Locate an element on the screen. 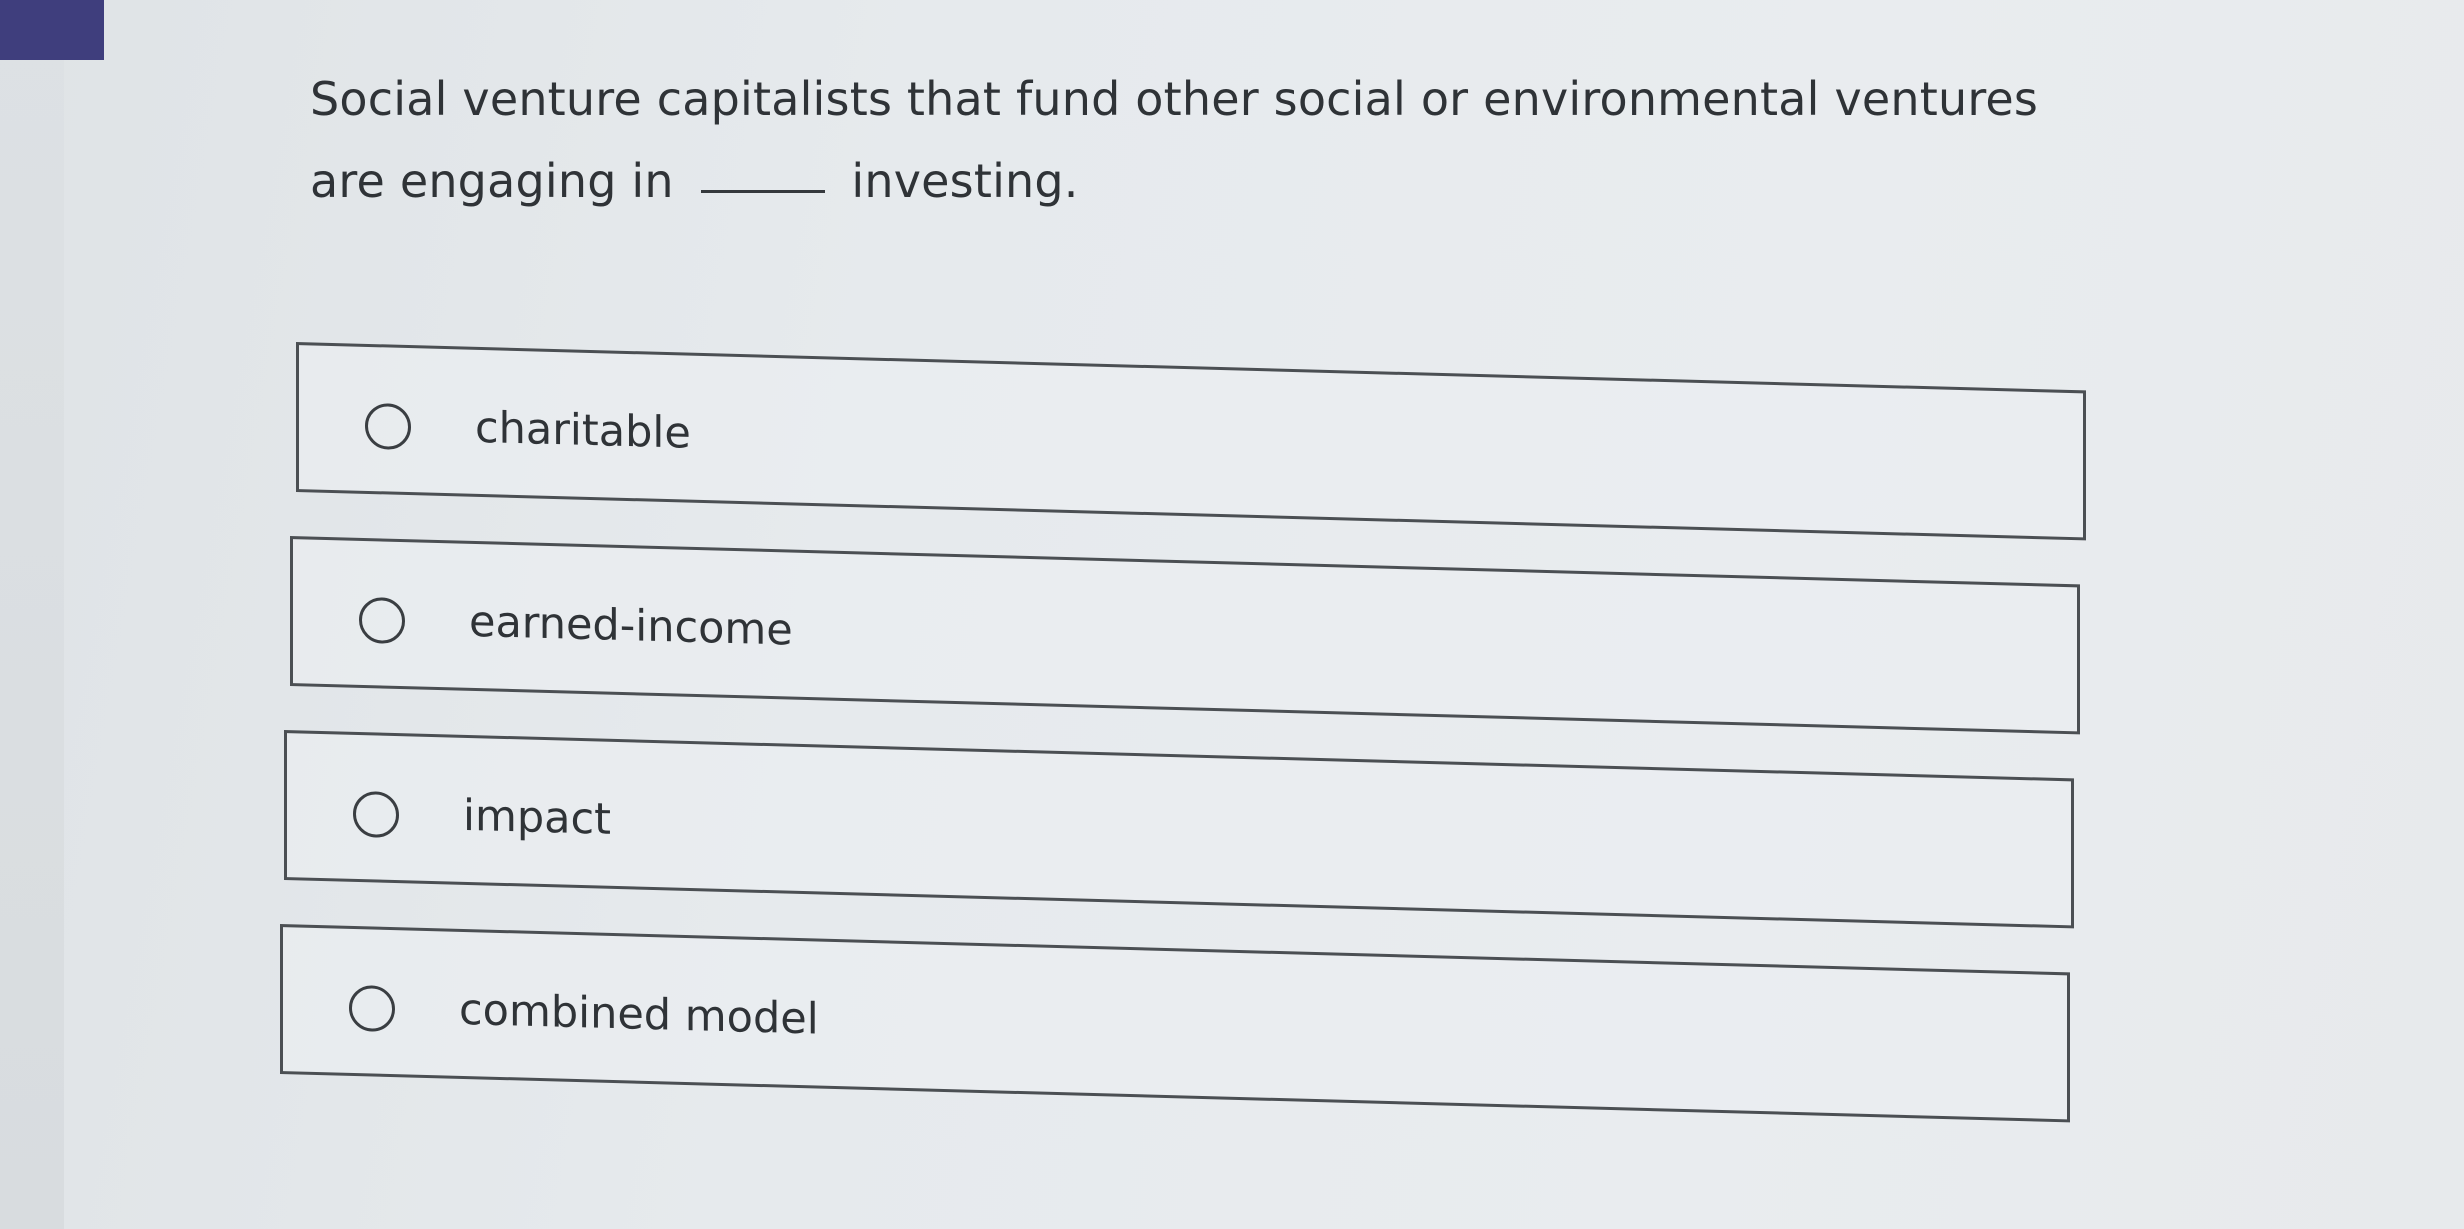 The image size is (2464, 1229). header-accent-block is located at coordinates (52, 30).